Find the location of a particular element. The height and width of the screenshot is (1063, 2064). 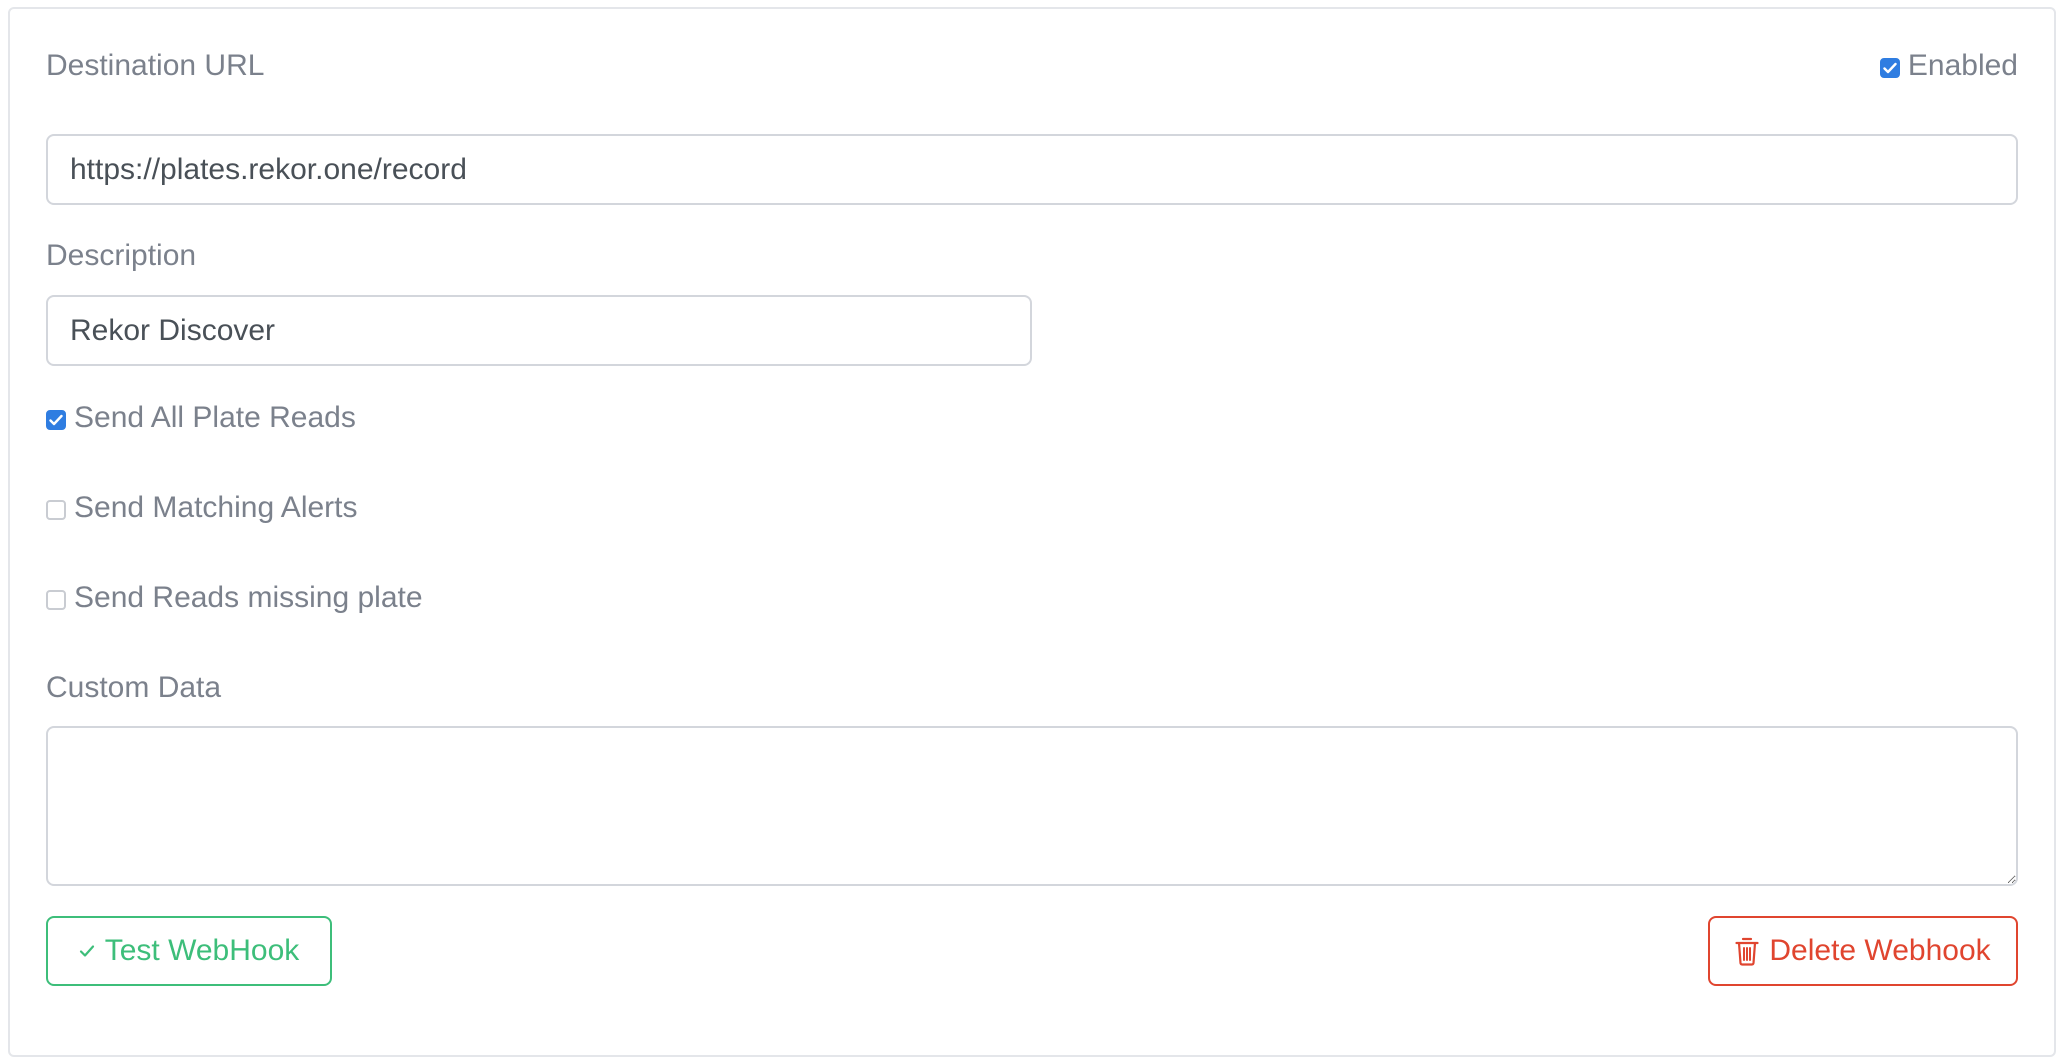

enabled-toggle: Enabled is located at coordinates (1948, 66).